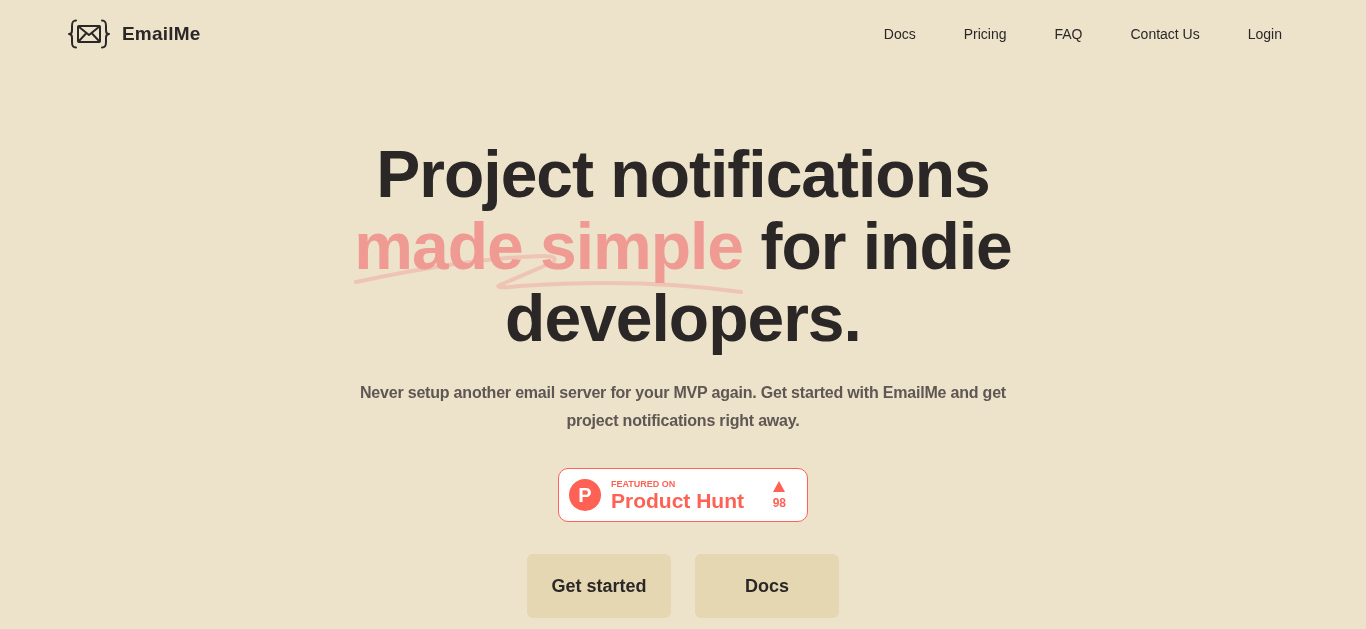  Describe the element at coordinates (643, 484) in the screenshot. I see `featured-label: FEATURED ON` at that location.